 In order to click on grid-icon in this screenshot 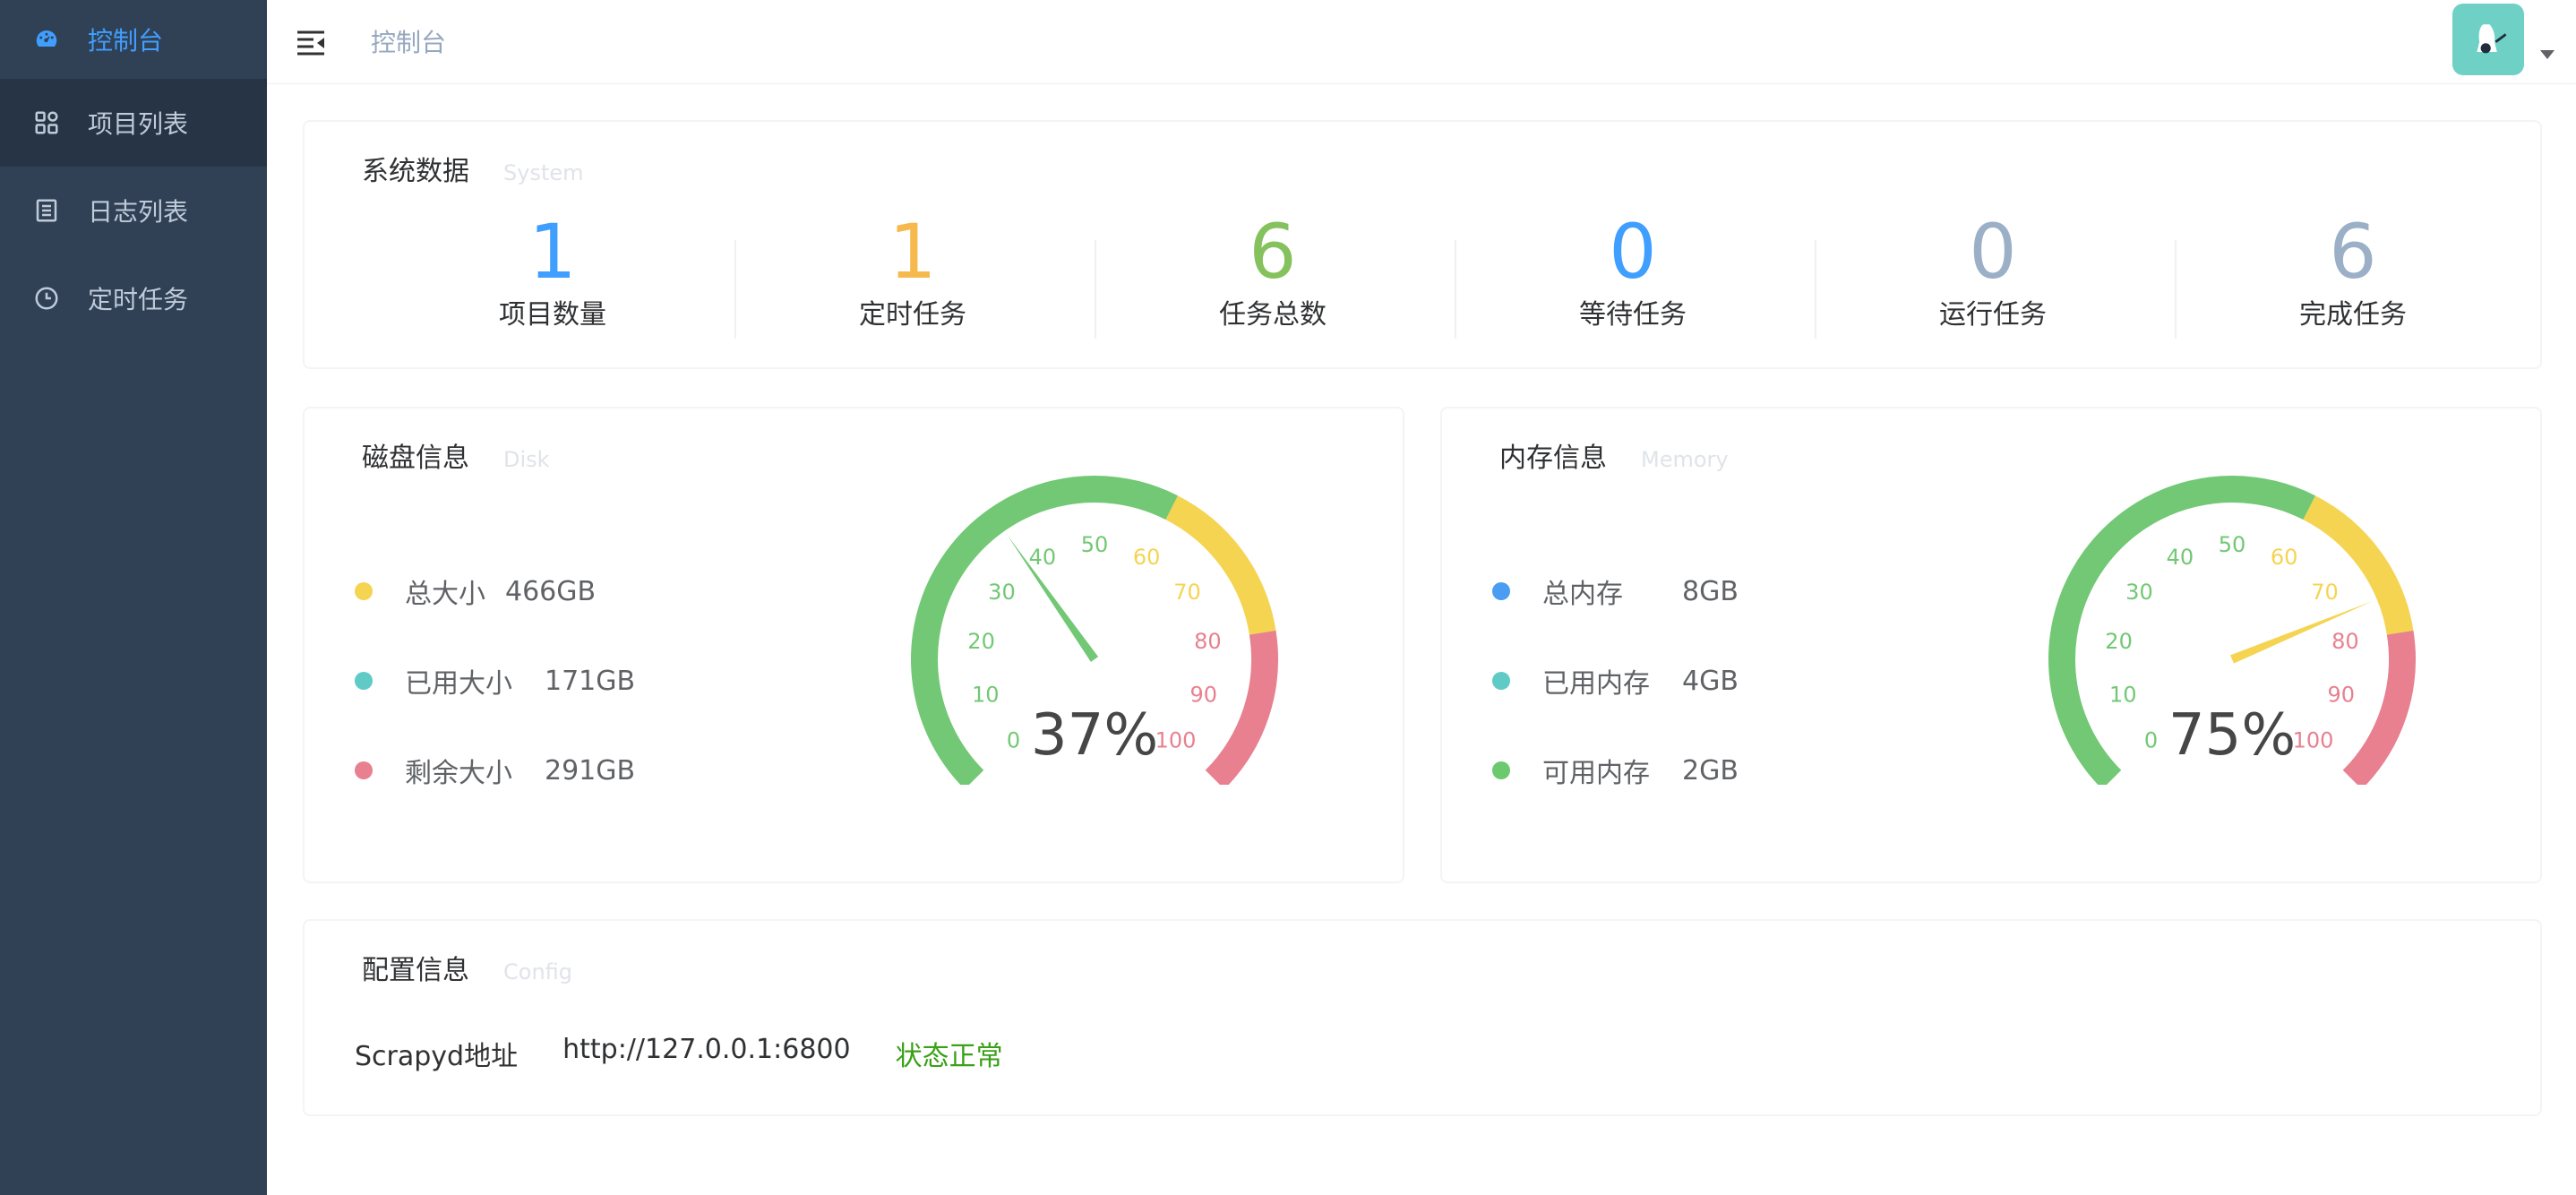, I will do `click(46, 122)`.